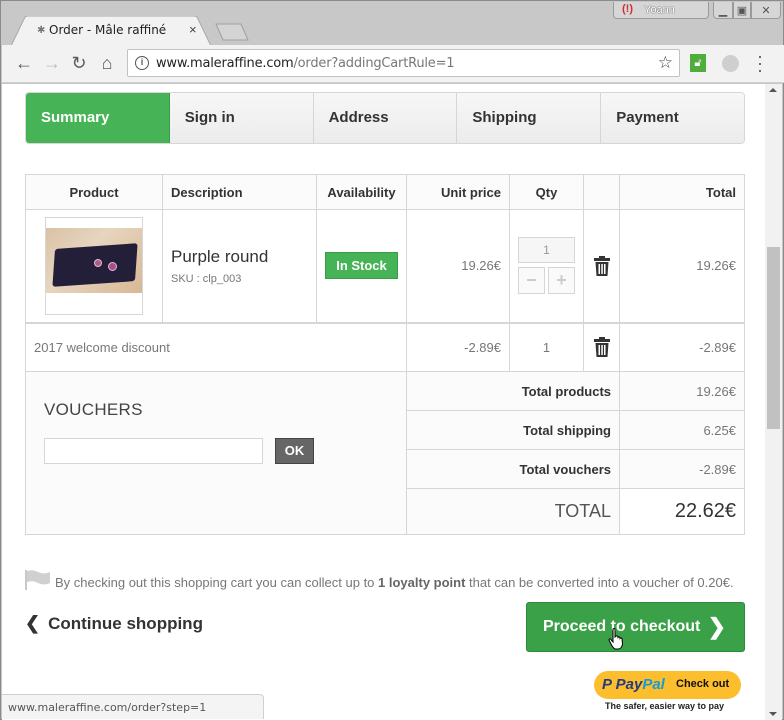  Describe the element at coordinates (546, 192) in the screenshot. I see `header-qty: Qty` at that location.